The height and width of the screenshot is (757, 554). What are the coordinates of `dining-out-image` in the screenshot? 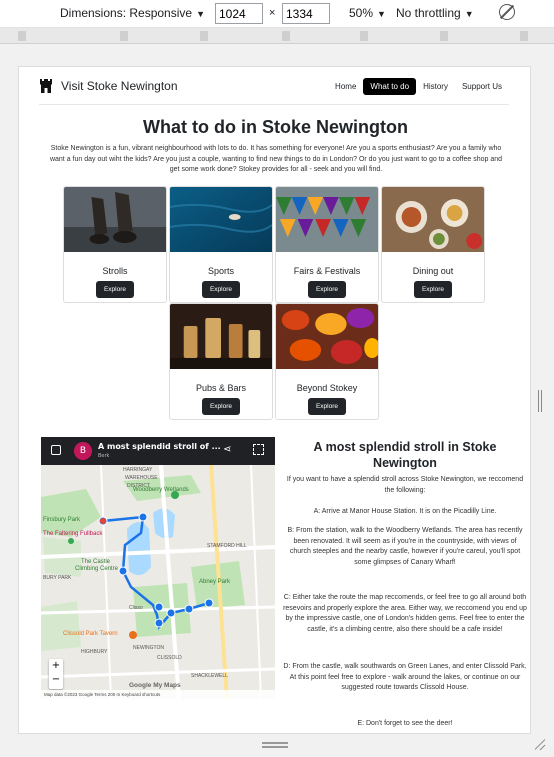 It's located at (433, 219).